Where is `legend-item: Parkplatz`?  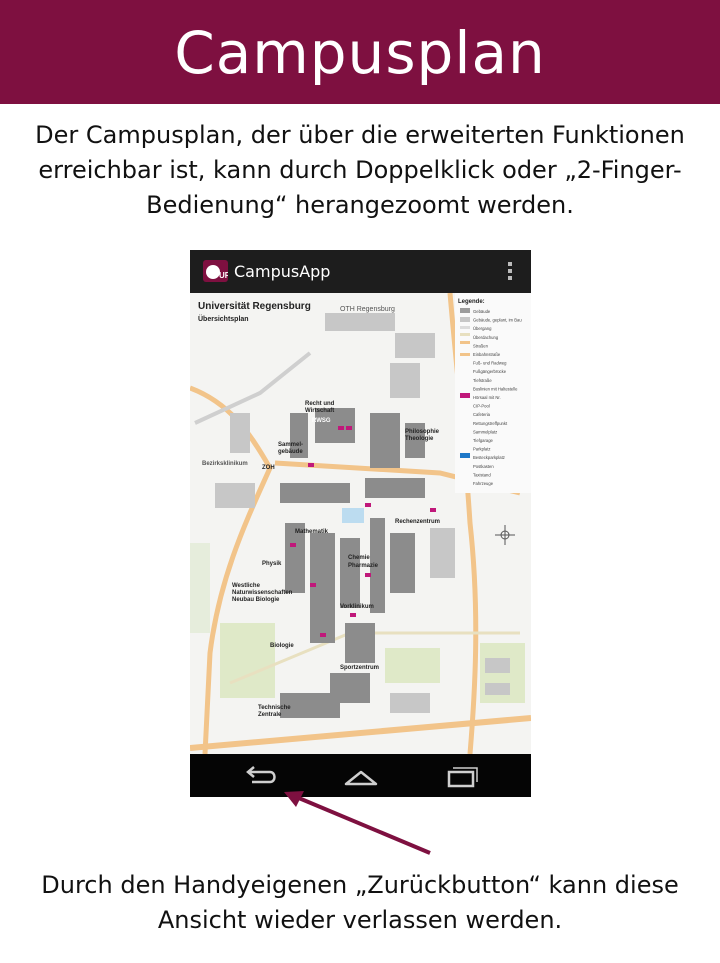
legend-item: Parkplatz is located at coordinates (481, 449).